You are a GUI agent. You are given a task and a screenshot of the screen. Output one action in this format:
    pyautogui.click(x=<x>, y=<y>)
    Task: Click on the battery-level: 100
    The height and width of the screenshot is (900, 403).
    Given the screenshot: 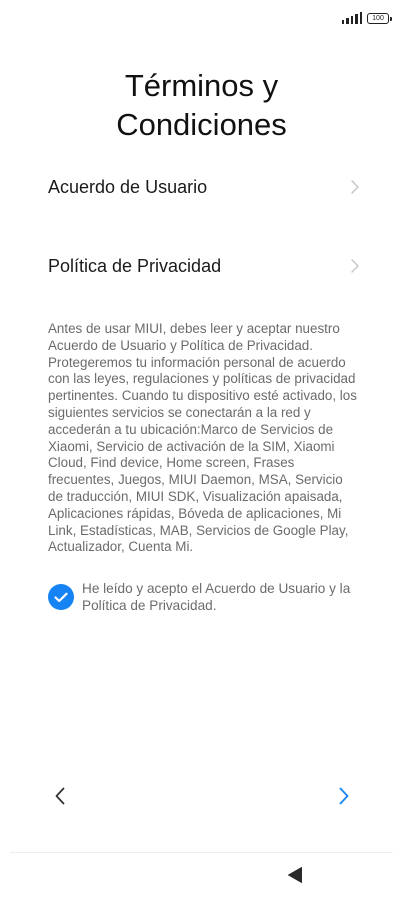 What is the action you would take?
    pyautogui.click(x=378, y=18)
    